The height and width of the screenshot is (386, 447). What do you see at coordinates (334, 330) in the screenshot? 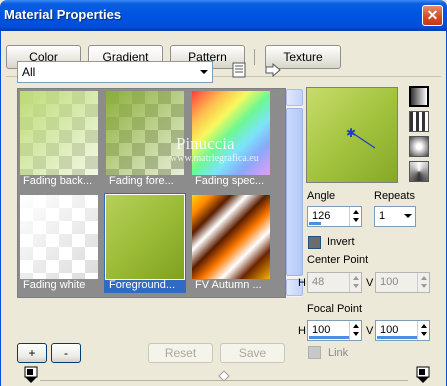
I see `focal-h-spinner: 100` at bounding box center [334, 330].